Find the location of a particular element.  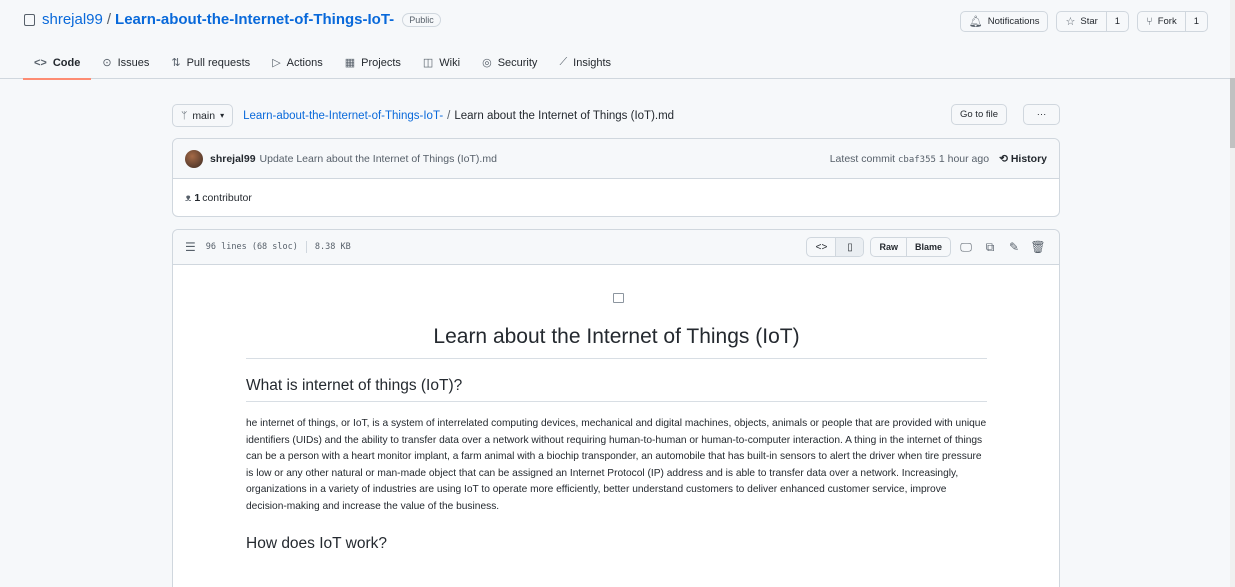

branch-selector: ᛘ main ▾ is located at coordinates (203, 115).